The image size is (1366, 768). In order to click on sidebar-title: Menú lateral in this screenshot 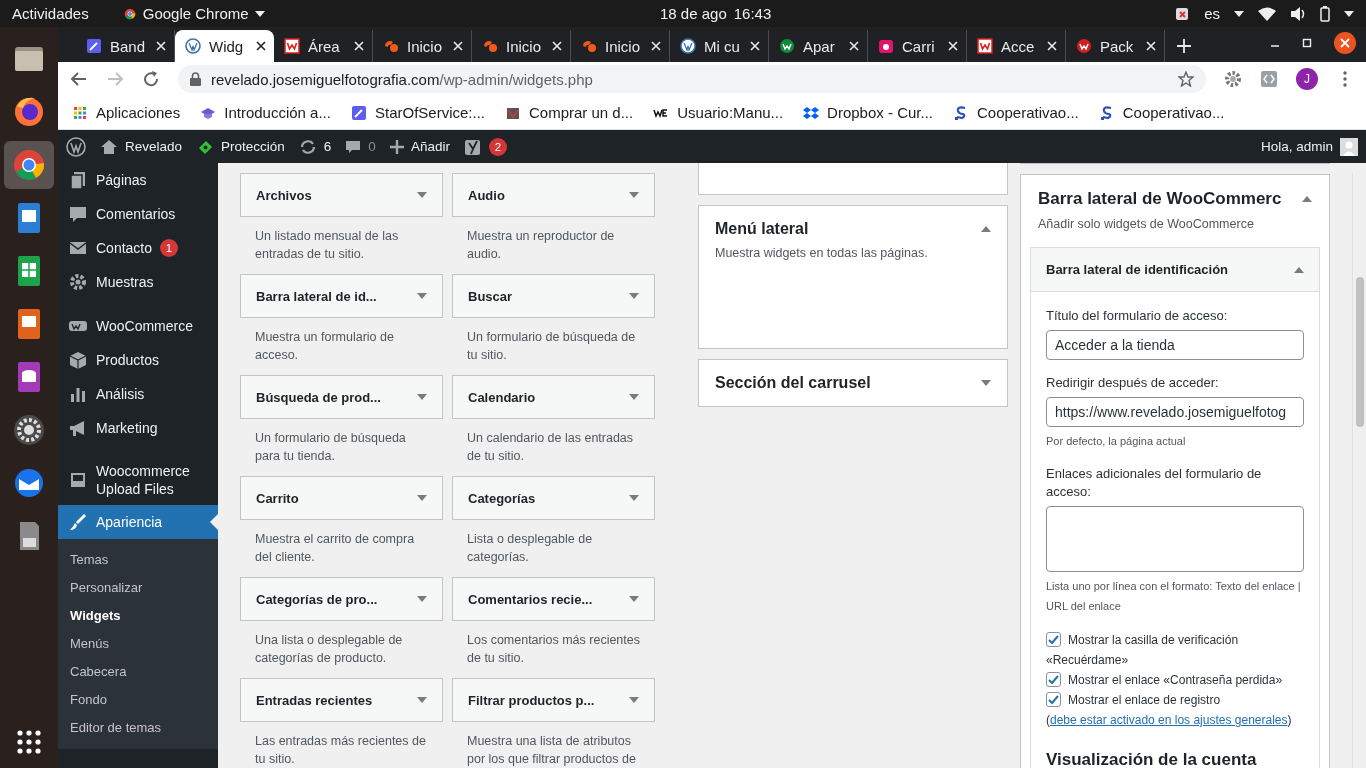, I will do `click(762, 229)`.